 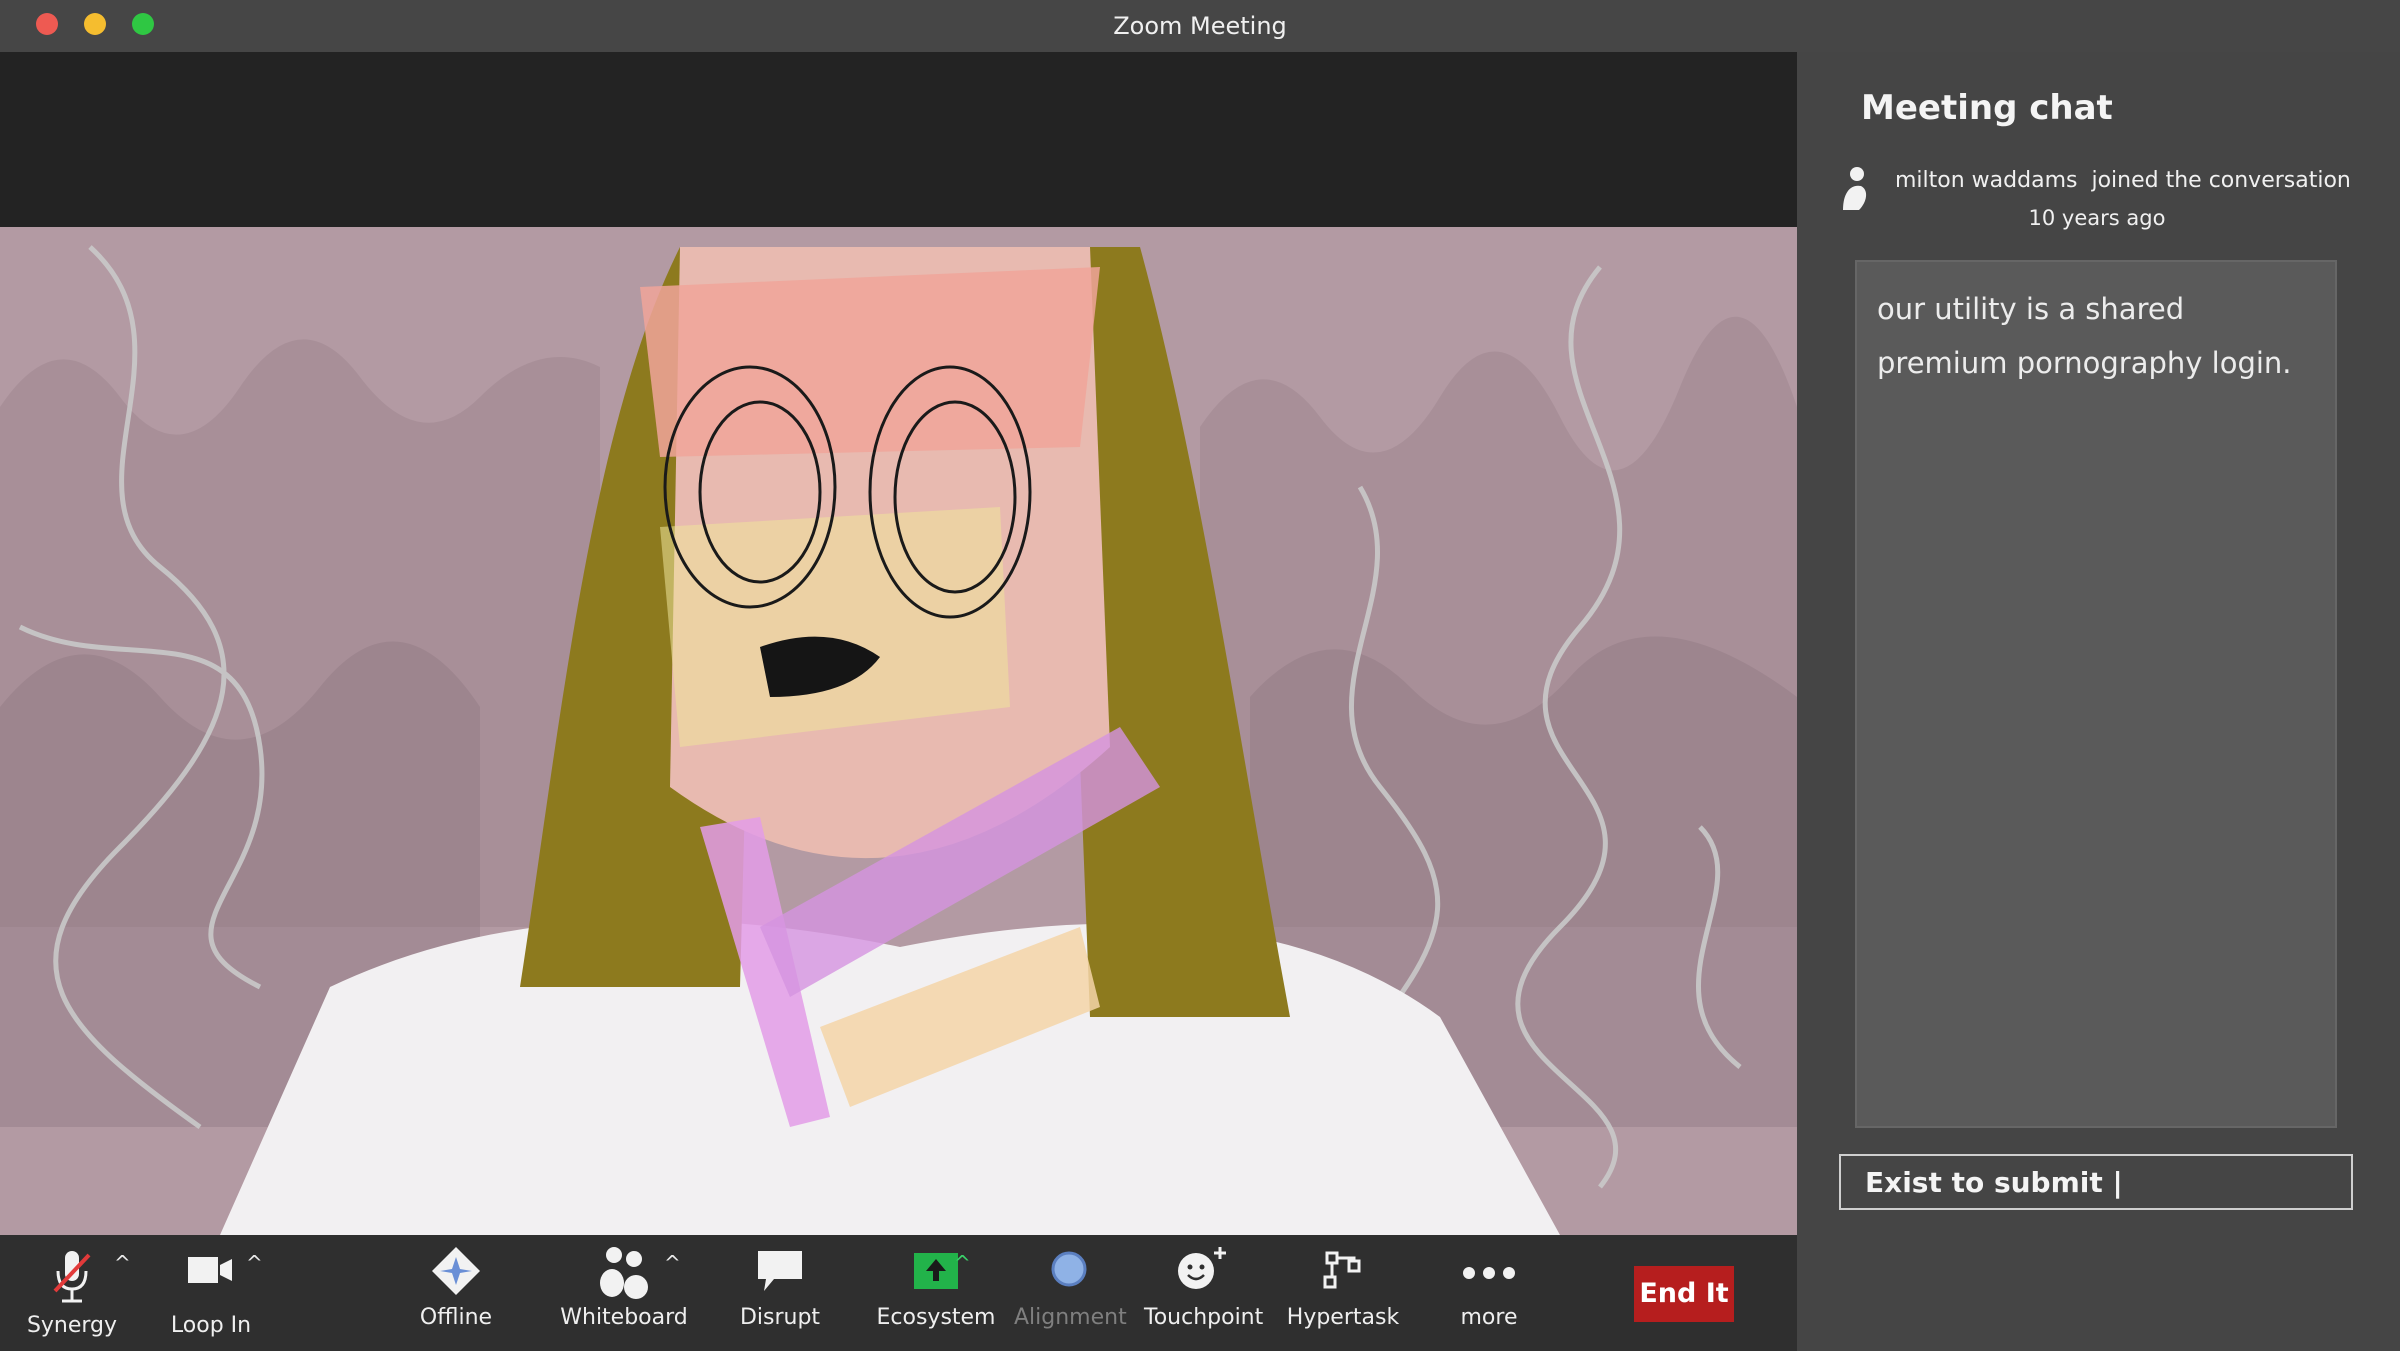 I want to click on chat-input: Exist to submit |, so click(x=2096, y=1182).